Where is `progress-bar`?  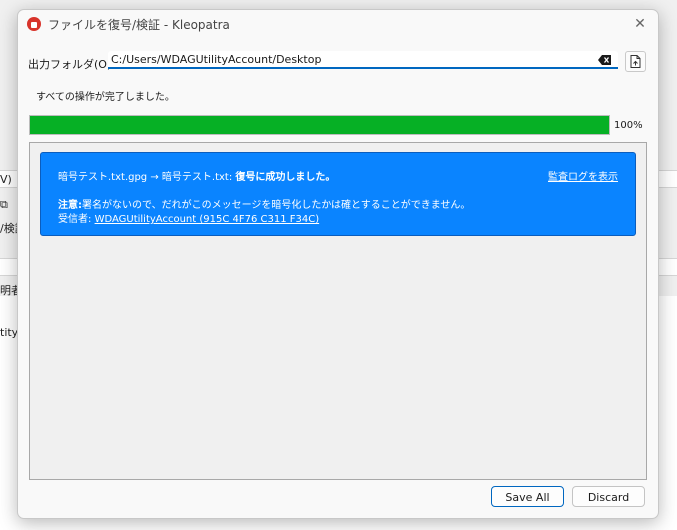 progress-bar is located at coordinates (319, 125).